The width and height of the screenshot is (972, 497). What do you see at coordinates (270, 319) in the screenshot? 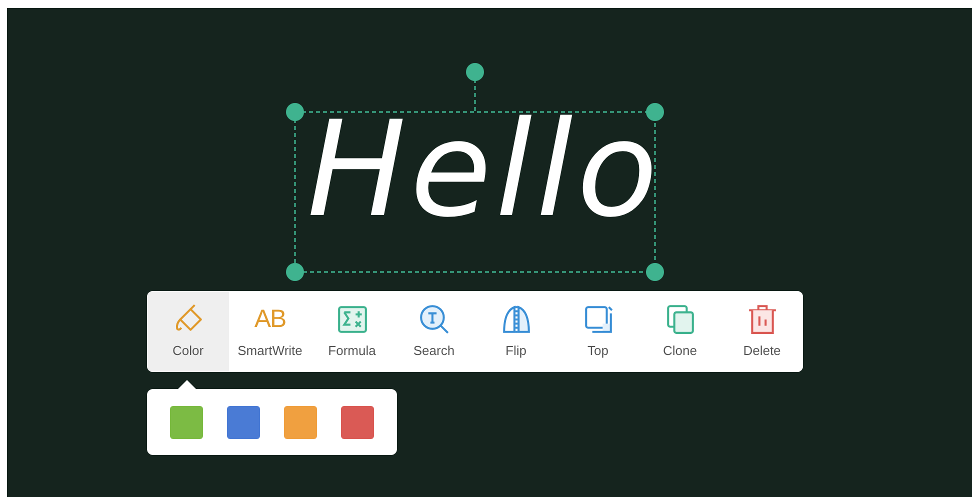
I see `smartwrite-icon: AB` at bounding box center [270, 319].